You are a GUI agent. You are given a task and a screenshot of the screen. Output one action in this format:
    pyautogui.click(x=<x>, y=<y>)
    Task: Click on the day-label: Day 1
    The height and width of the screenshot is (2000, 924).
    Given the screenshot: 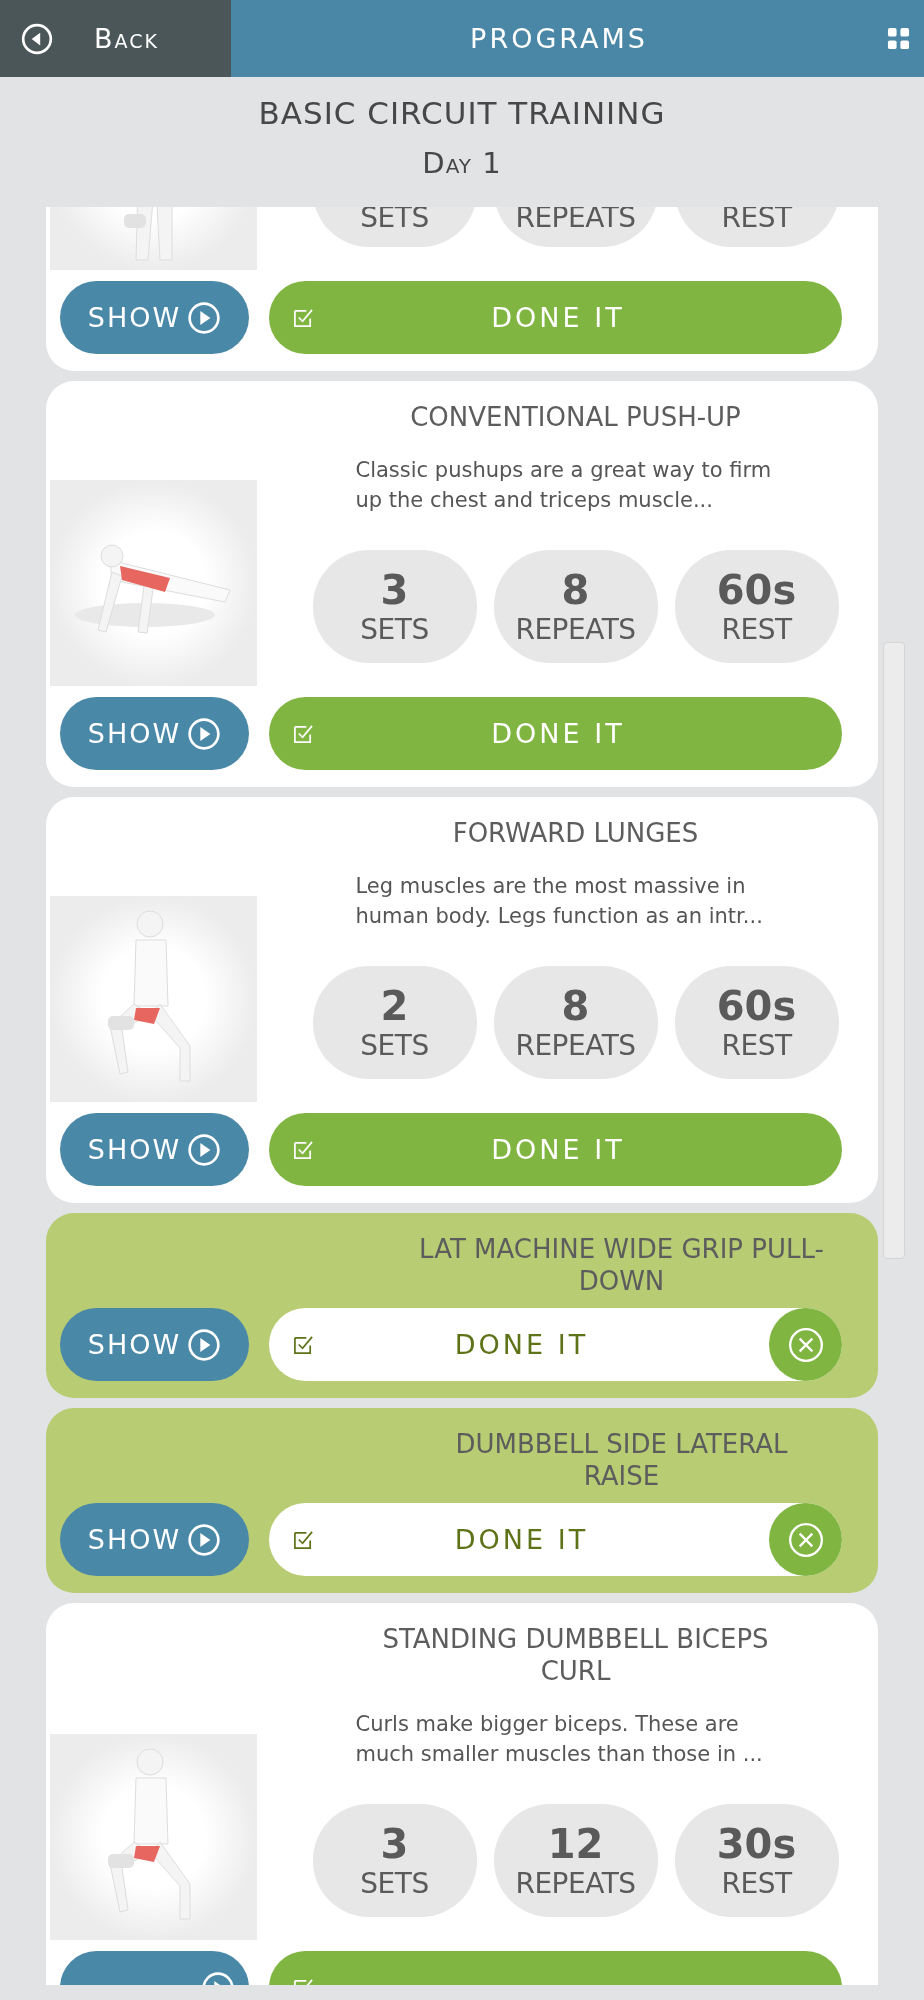 What is the action you would take?
    pyautogui.click(x=462, y=163)
    